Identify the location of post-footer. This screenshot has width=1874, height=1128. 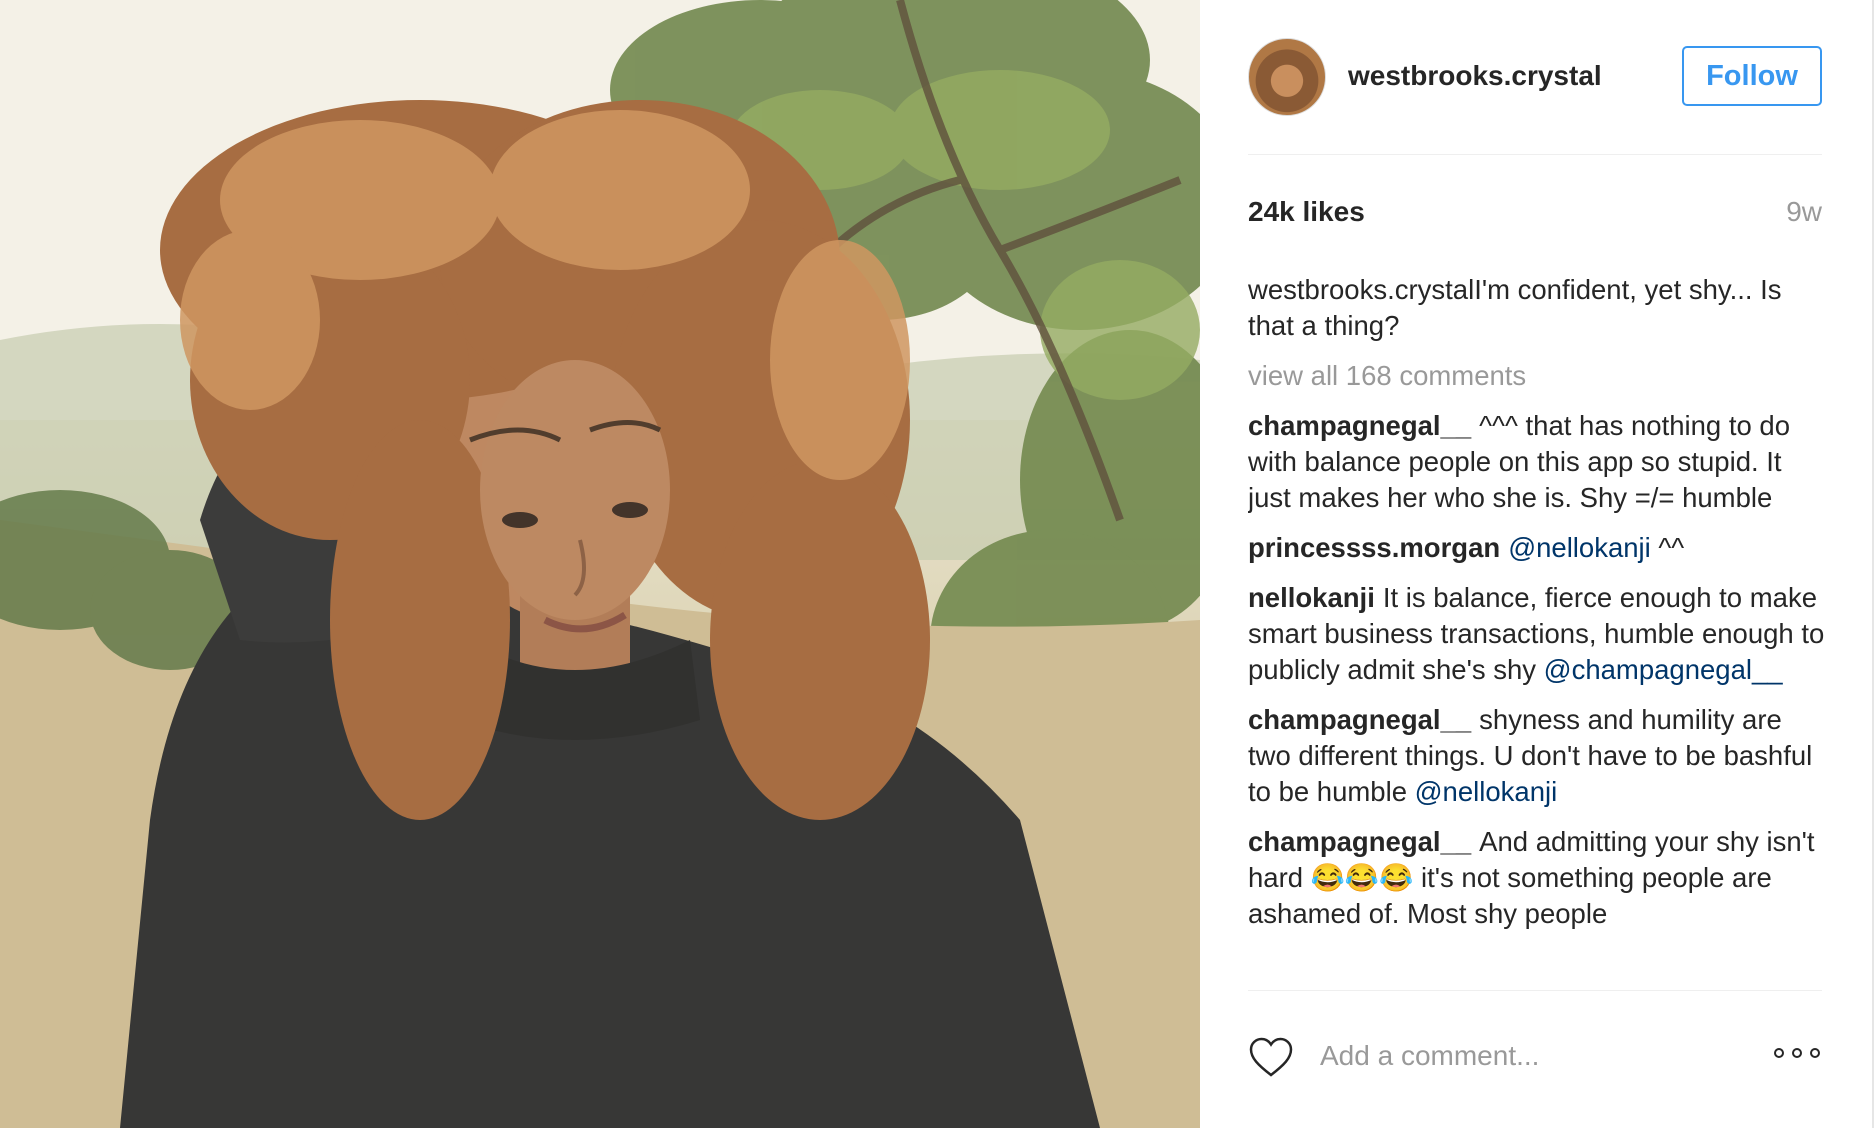
(1535, 1058).